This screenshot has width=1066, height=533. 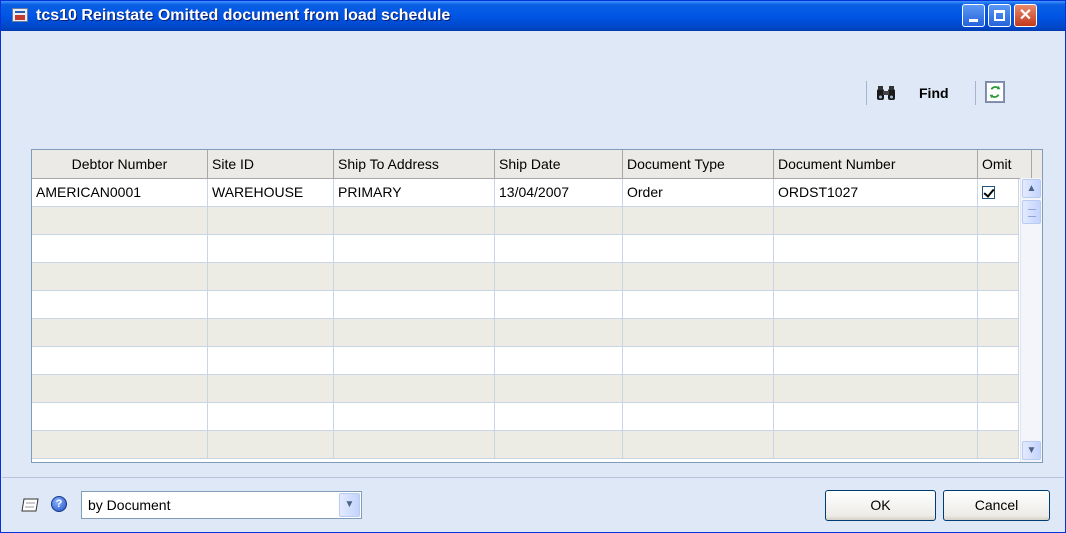 What do you see at coordinates (996, 505) in the screenshot?
I see `cancel-button: Cancel` at bounding box center [996, 505].